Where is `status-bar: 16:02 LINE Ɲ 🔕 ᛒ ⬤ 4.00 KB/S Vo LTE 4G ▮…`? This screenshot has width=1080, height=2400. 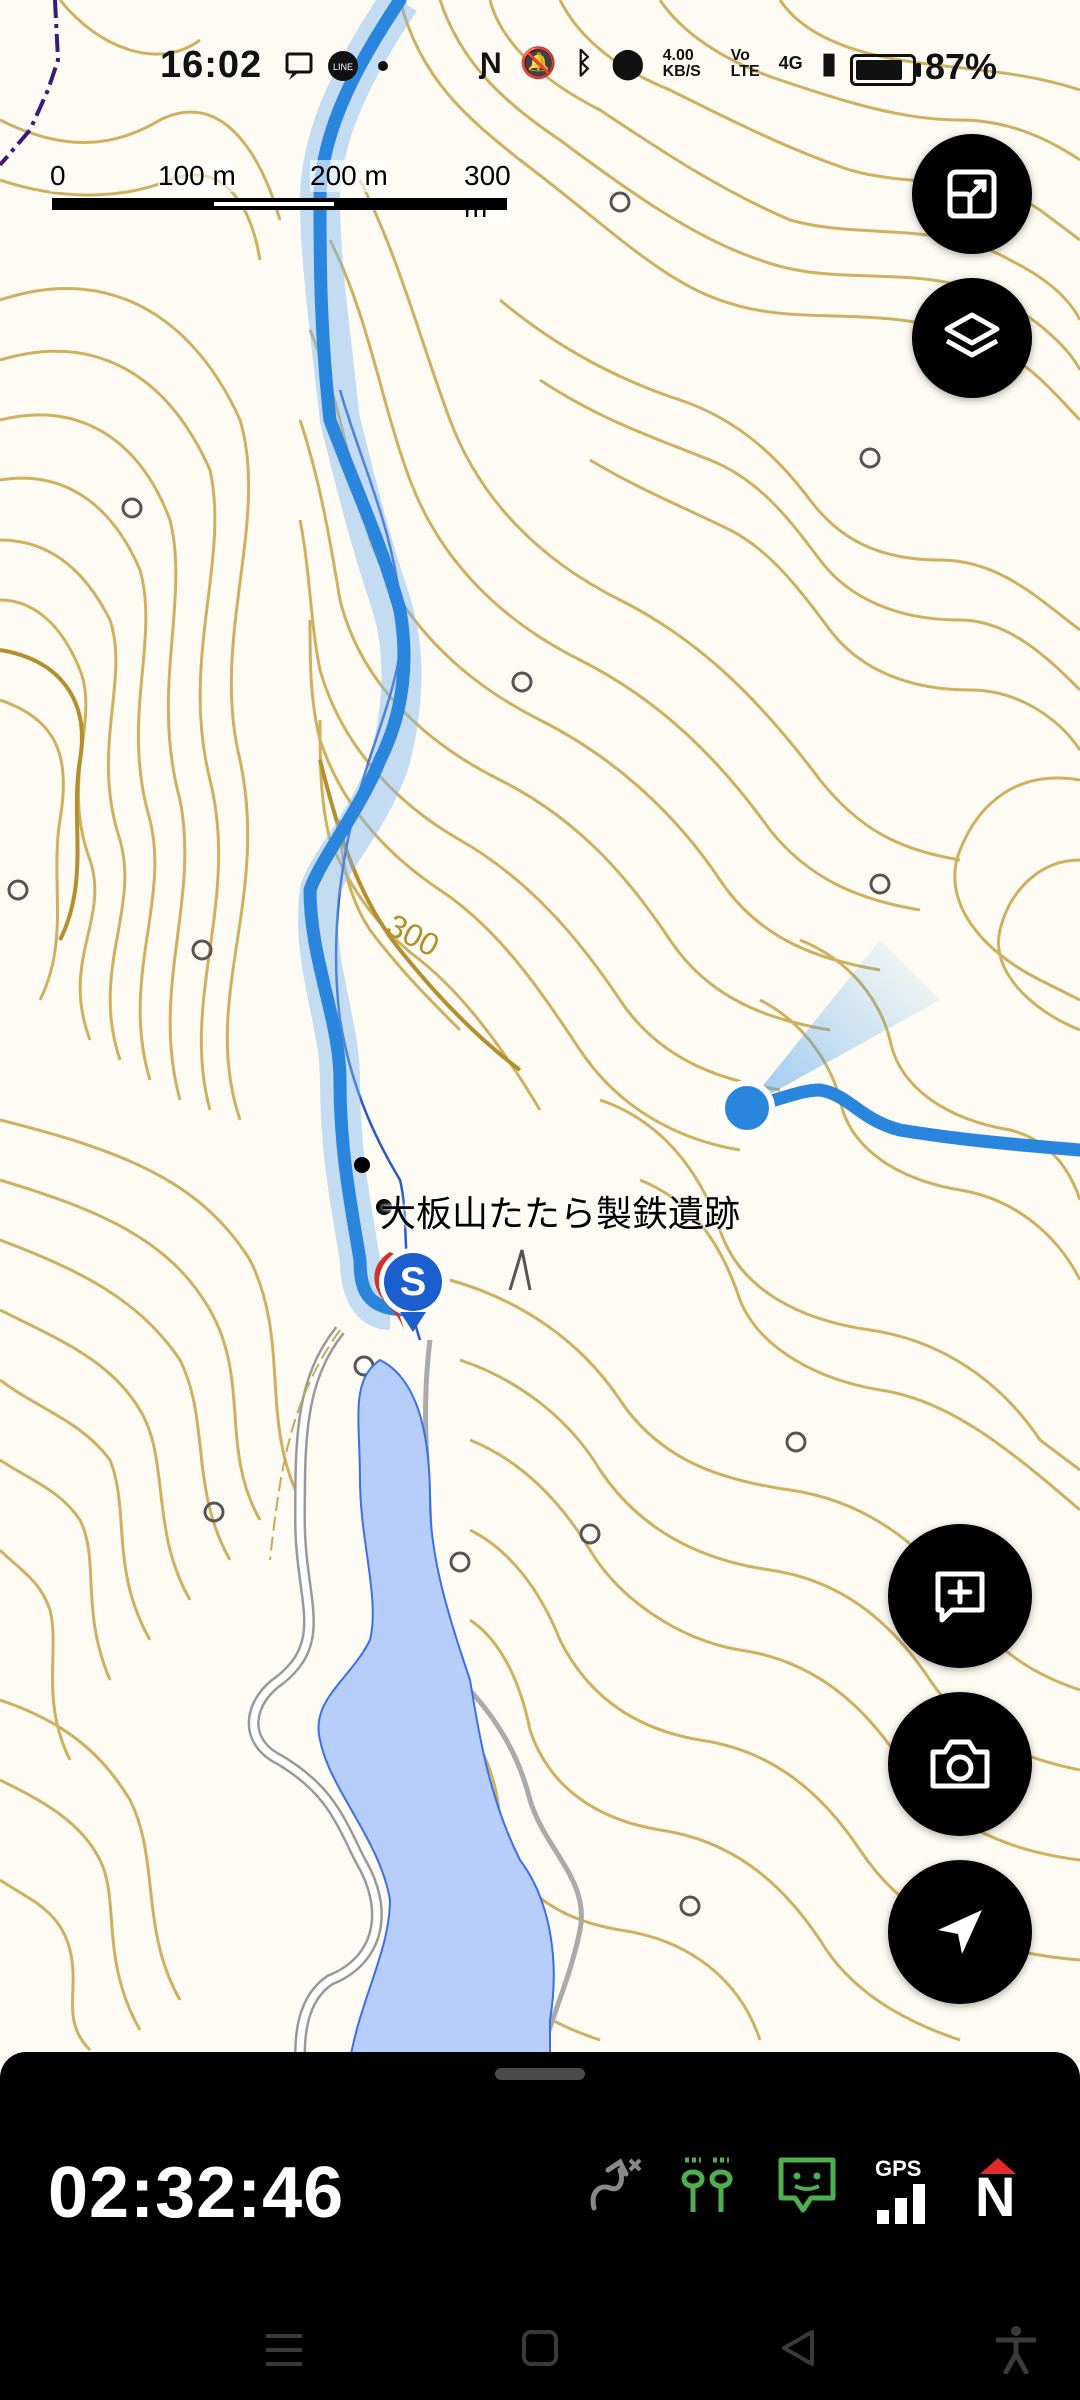 status-bar: 16:02 LINE Ɲ 🔕 ᛒ ⬤ 4.00 KB/S Vo LTE 4G ▮… is located at coordinates (540, 65).